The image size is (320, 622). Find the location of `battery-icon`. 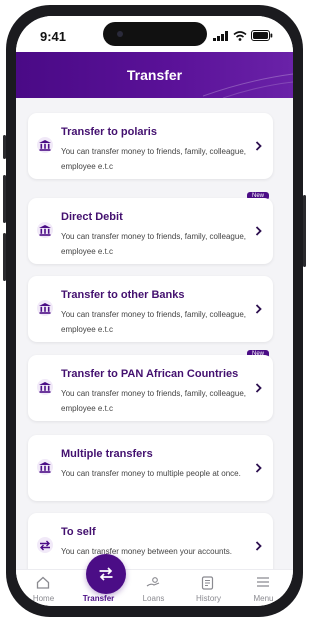

battery-icon is located at coordinates (262, 35).